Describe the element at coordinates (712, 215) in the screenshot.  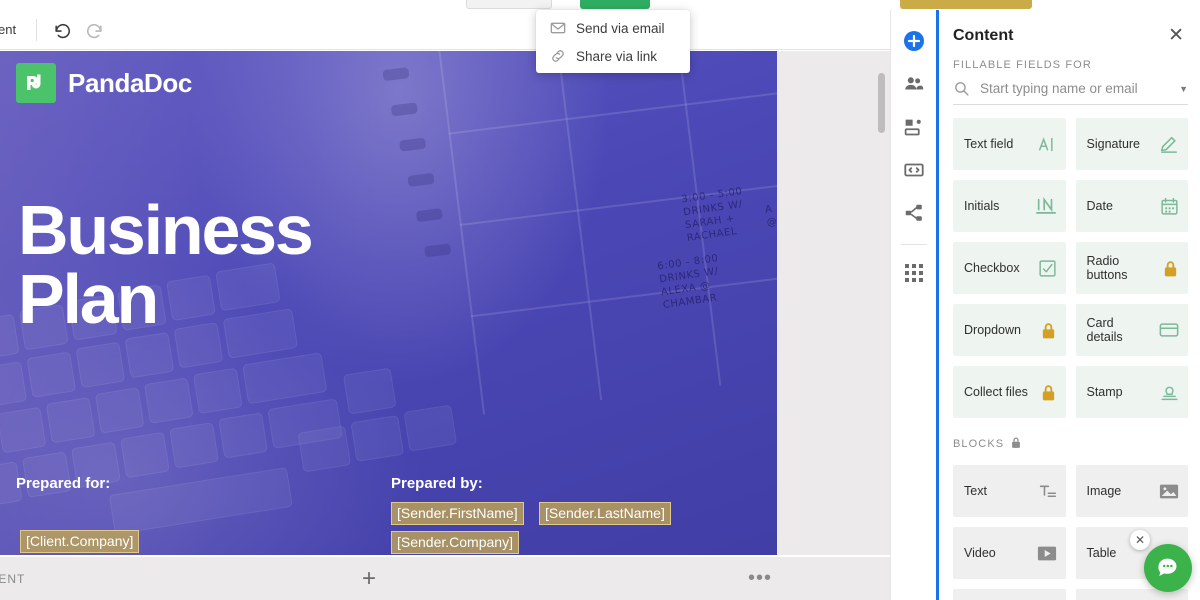
I see `handwritten-note-1: 3:00 - 5:00 DRINKS W/ SARAH + RACHAEL` at that location.